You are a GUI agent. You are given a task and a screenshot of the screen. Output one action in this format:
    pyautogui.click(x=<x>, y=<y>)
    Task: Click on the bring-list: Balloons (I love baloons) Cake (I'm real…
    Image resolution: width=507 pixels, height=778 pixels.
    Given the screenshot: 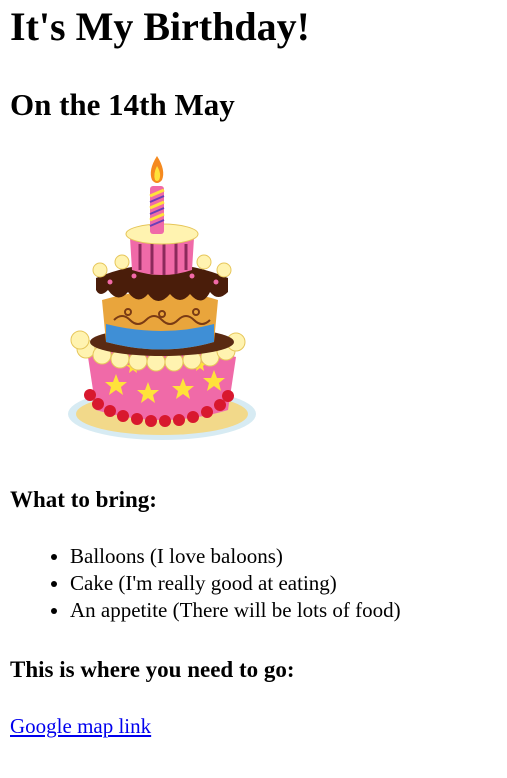 What is the action you would take?
    pyautogui.click(x=268, y=583)
    